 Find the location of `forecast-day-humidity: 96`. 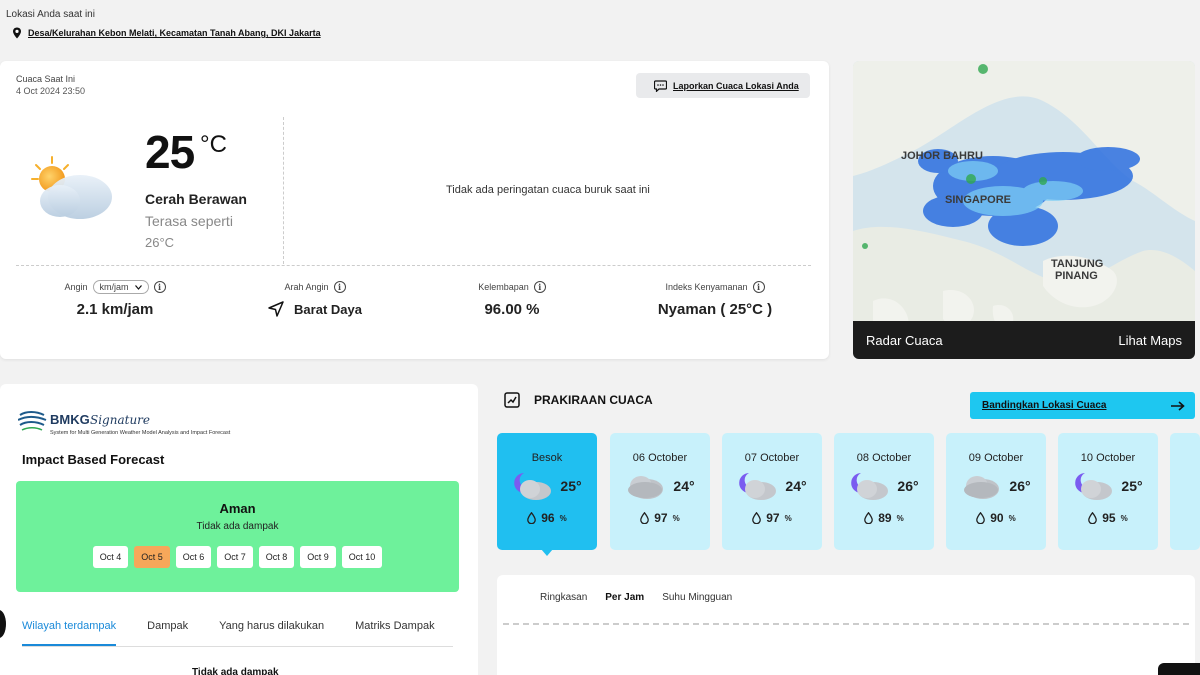

forecast-day-humidity: 96 is located at coordinates (548, 518).